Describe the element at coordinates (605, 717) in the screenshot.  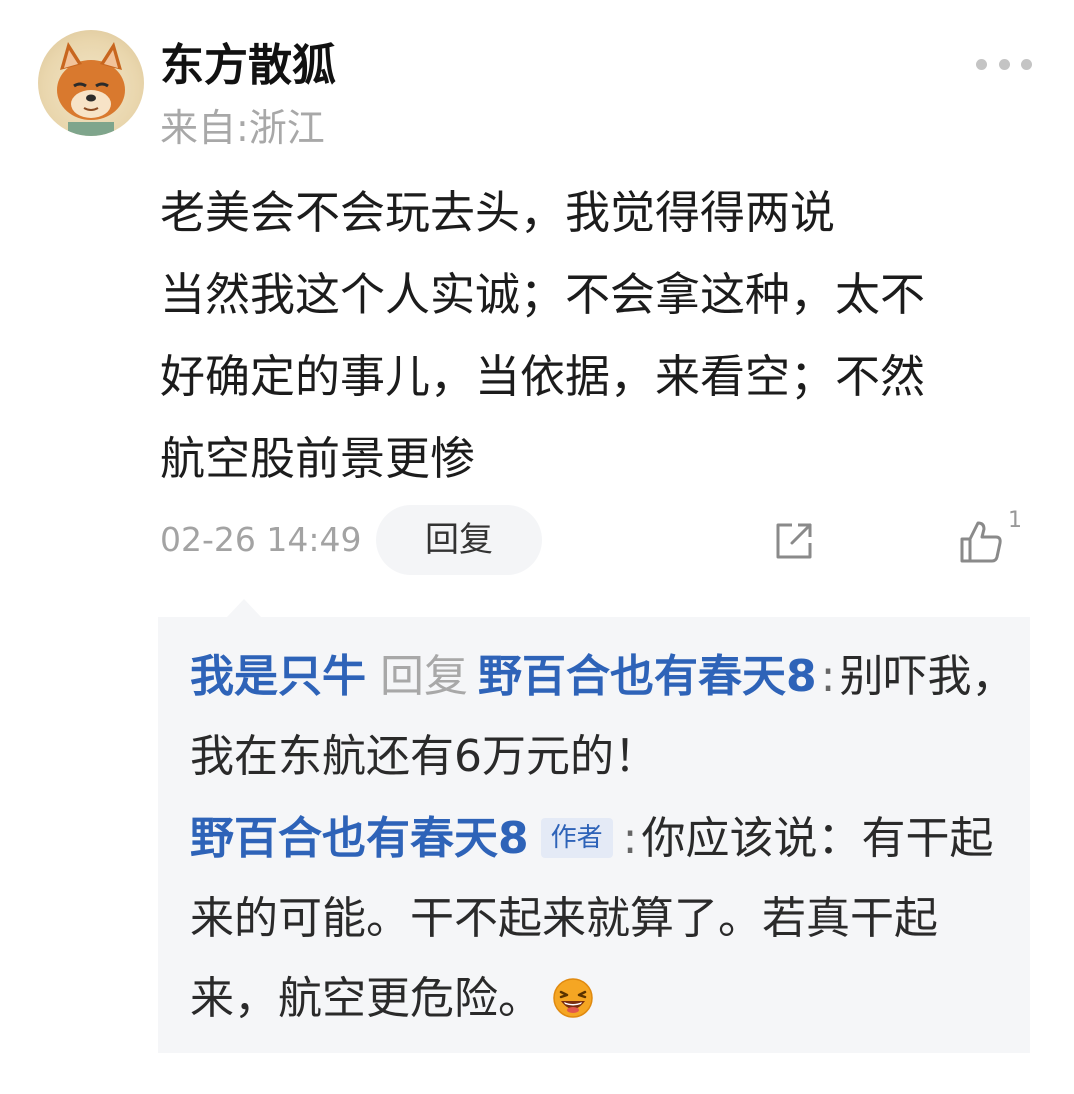
I see `reply-item: 我是只牛 回复 野百合也有春天8:别吓我，我在东航还有6万元的！` at that location.